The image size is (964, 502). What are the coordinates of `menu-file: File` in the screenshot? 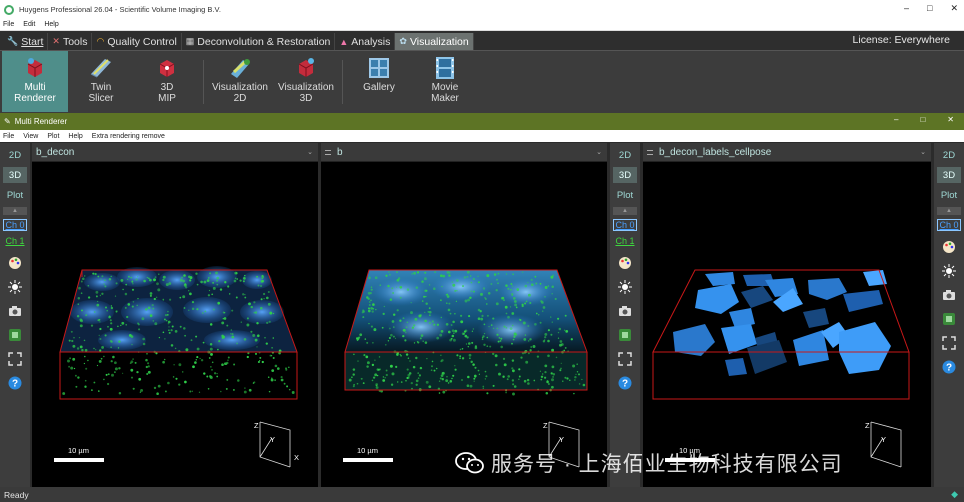 It's located at (8, 24).